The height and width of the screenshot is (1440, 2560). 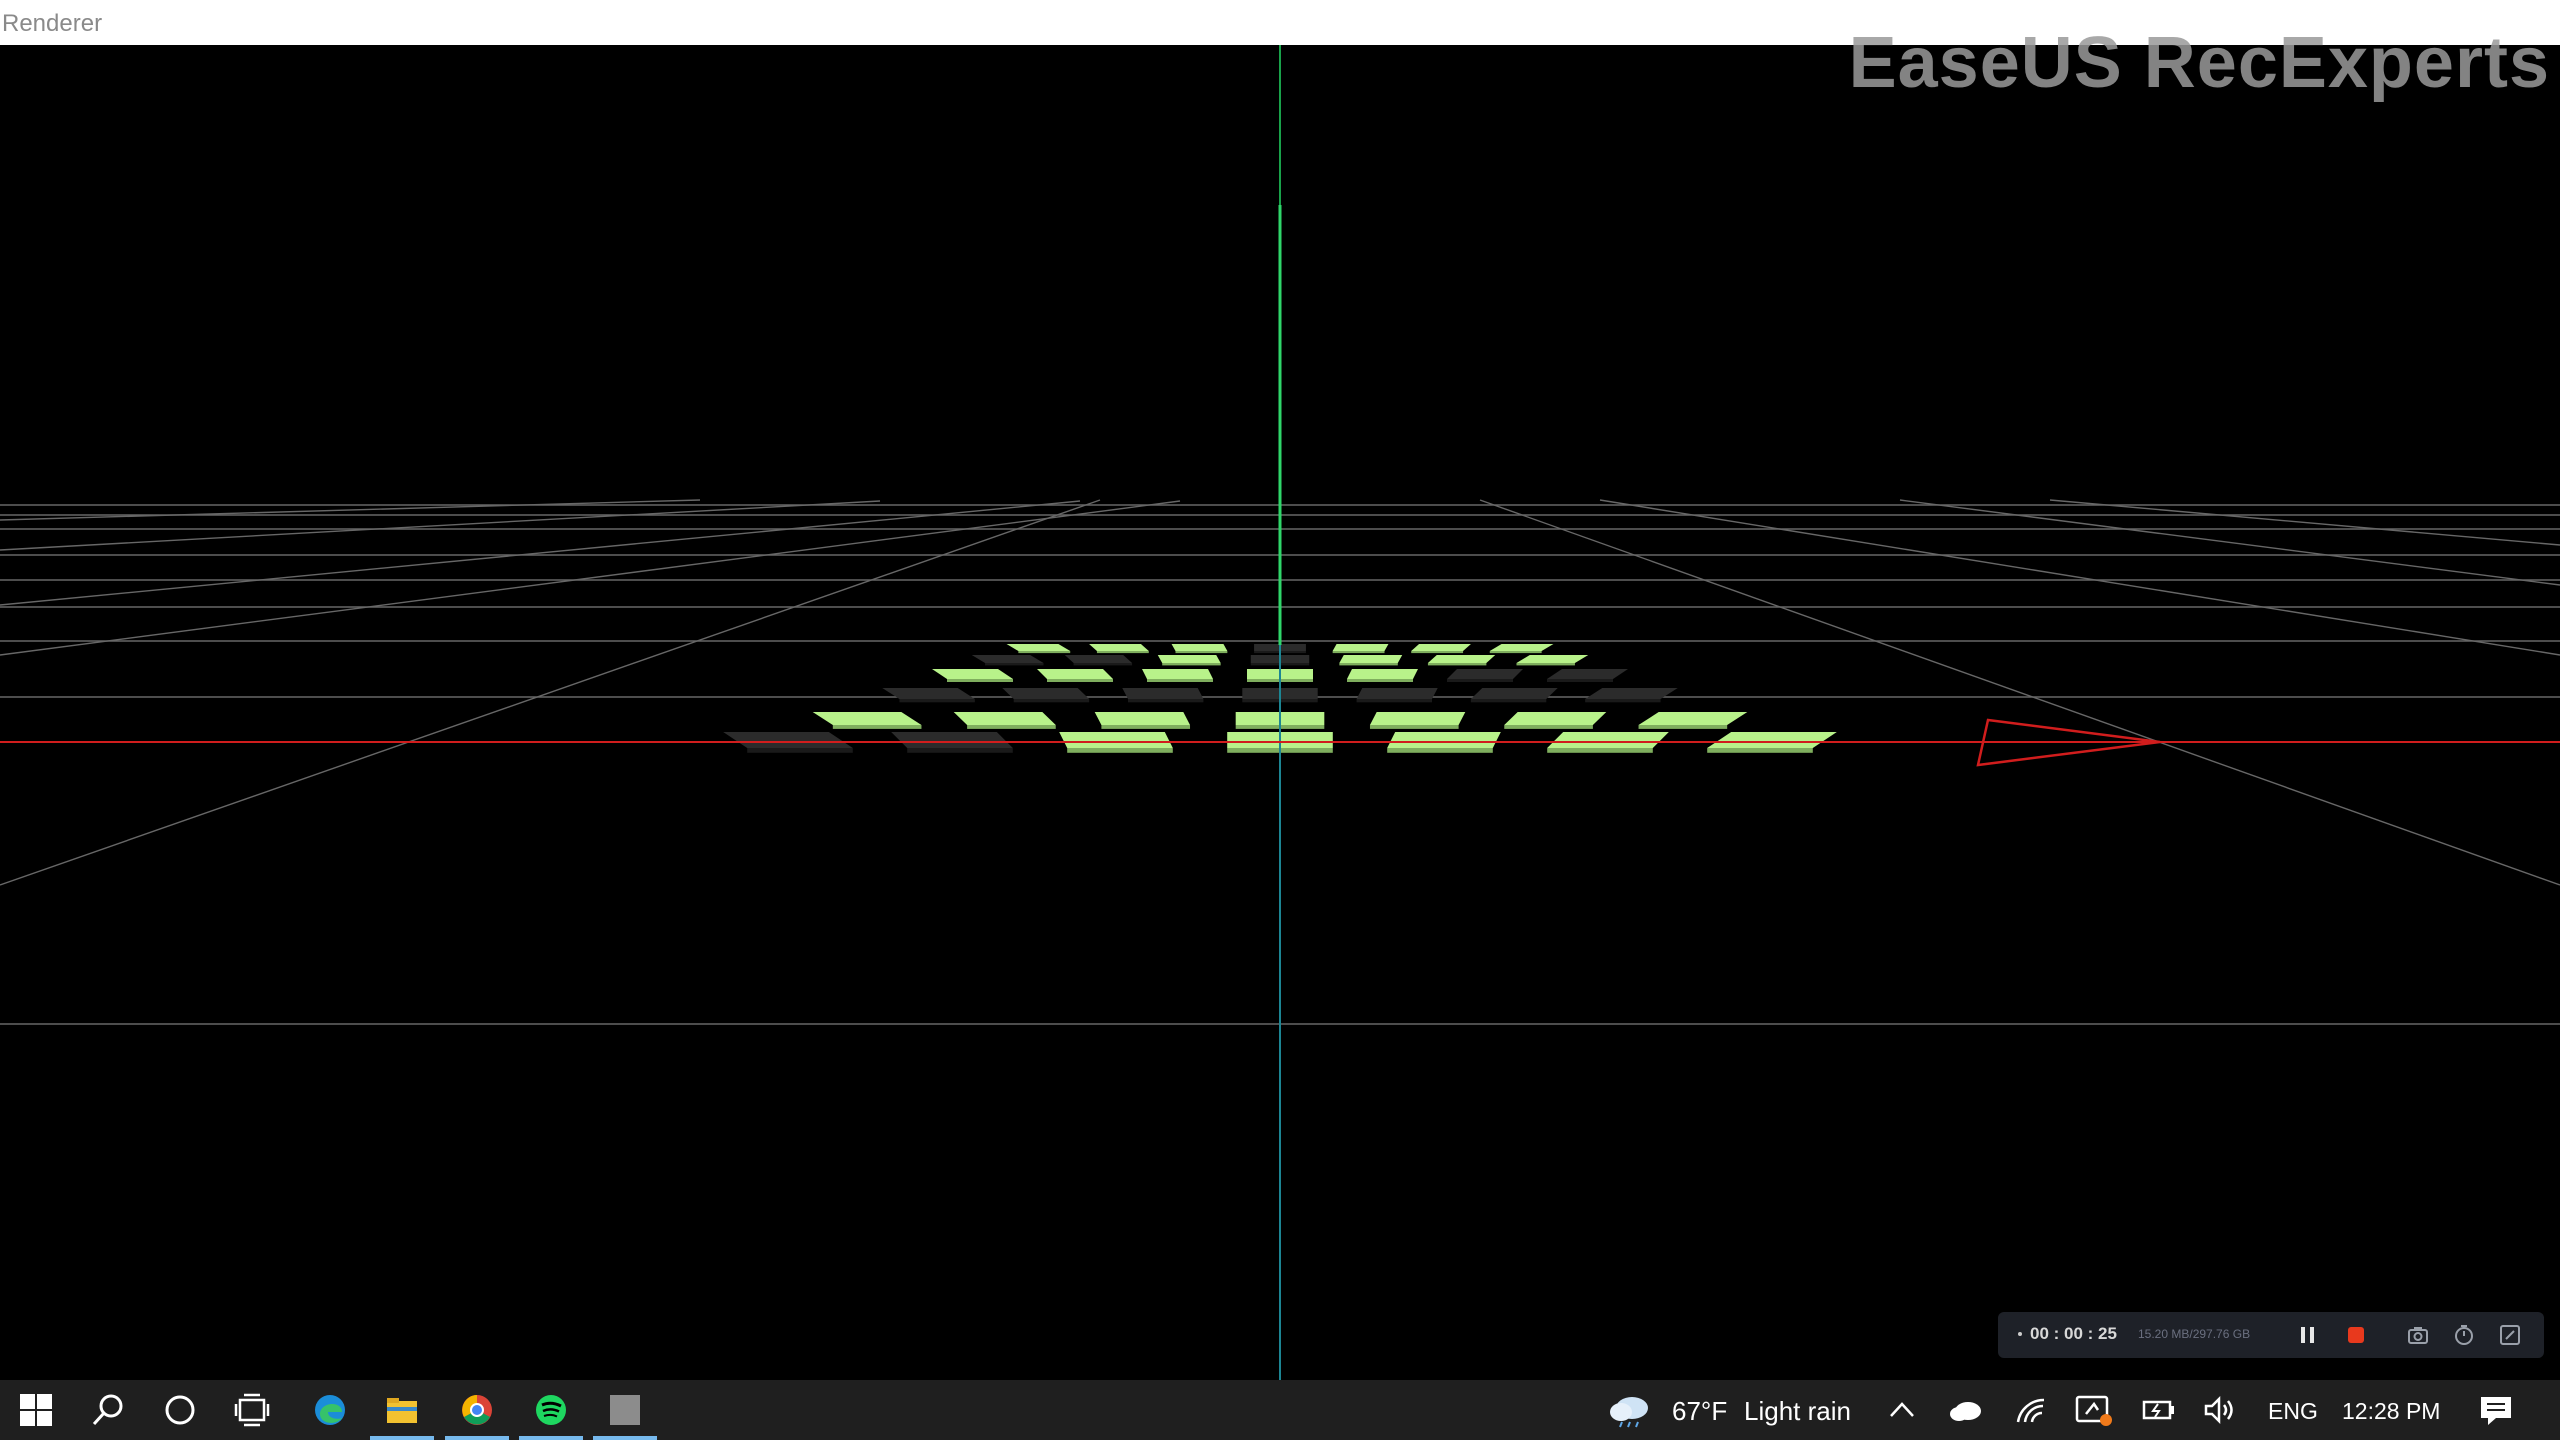 I want to click on screenshot-camera-icon, so click(x=2418, y=1335).